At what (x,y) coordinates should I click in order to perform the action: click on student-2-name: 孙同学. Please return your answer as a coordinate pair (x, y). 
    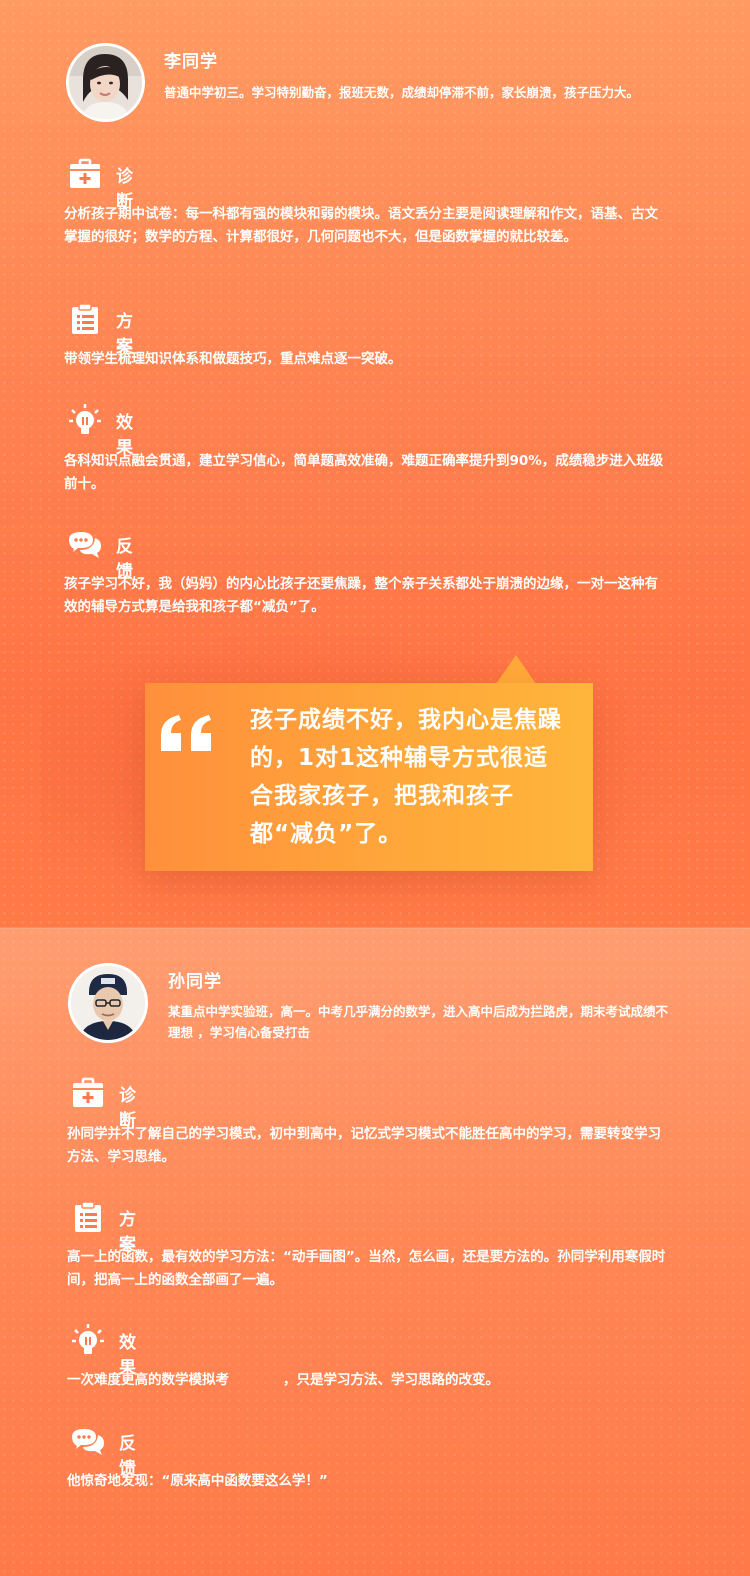
    Looking at the image, I should click on (195, 982).